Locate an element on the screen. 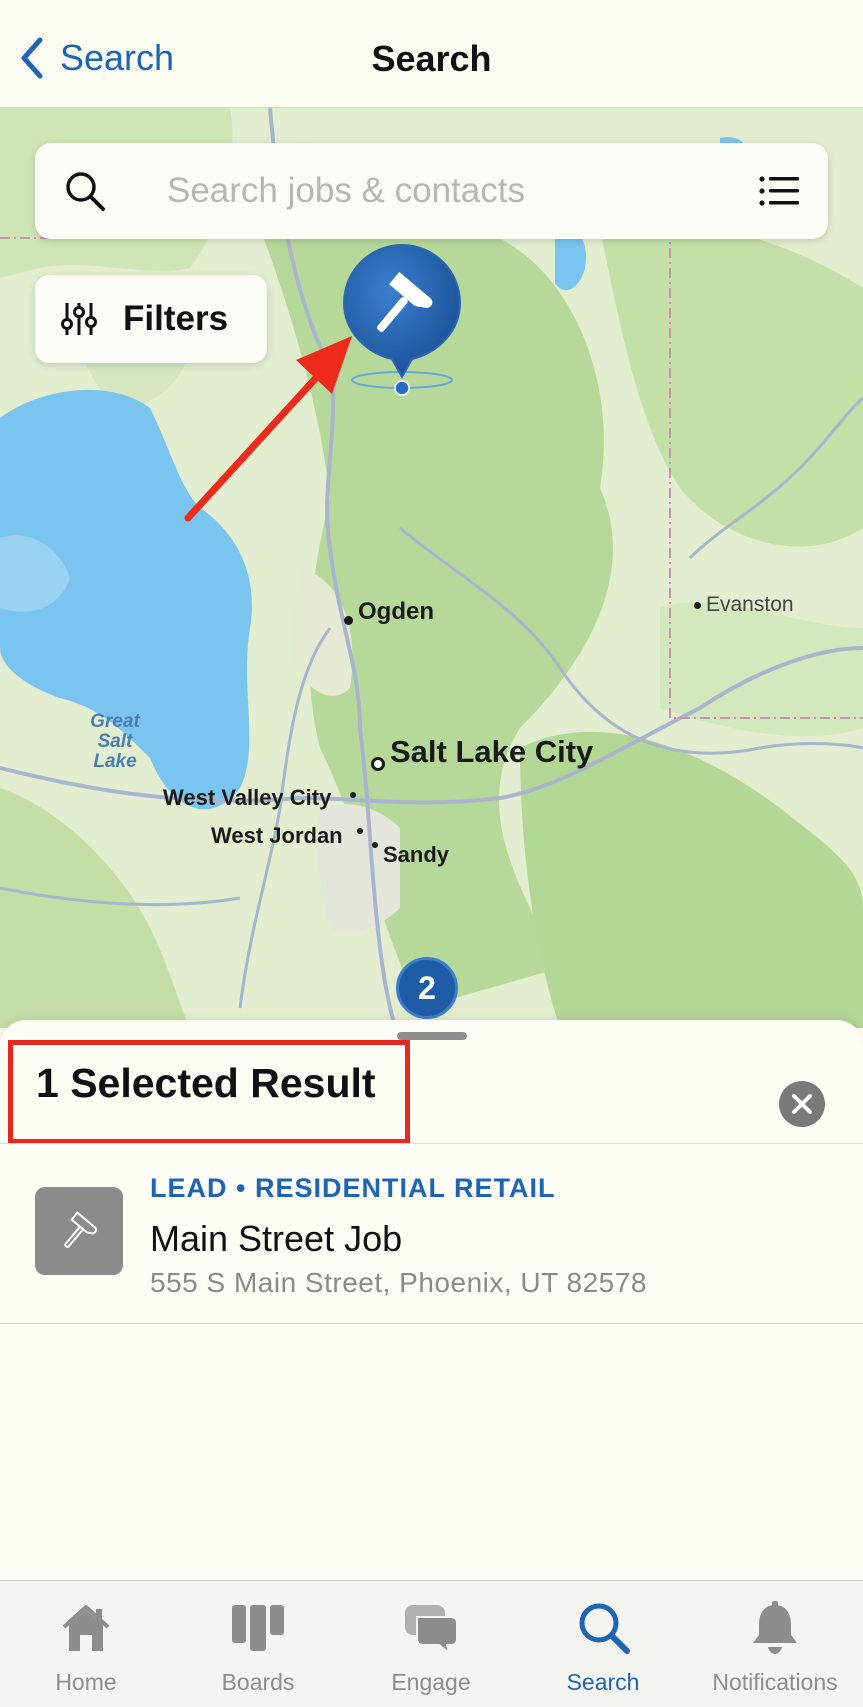 Image resolution: width=863 pixels, height=1707 pixels. great-salt-lake-label: Great Salt Lake is located at coordinates (115, 741).